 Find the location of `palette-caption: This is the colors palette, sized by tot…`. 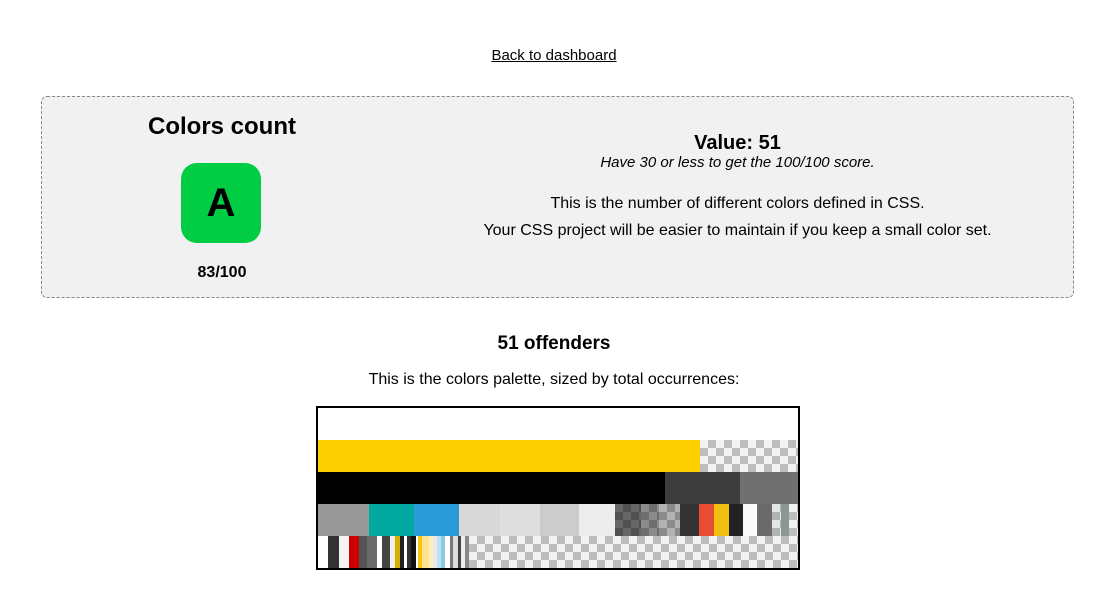

palette-caption: This is the colors palette, sized by tot… is located at coordinates (554, 379).